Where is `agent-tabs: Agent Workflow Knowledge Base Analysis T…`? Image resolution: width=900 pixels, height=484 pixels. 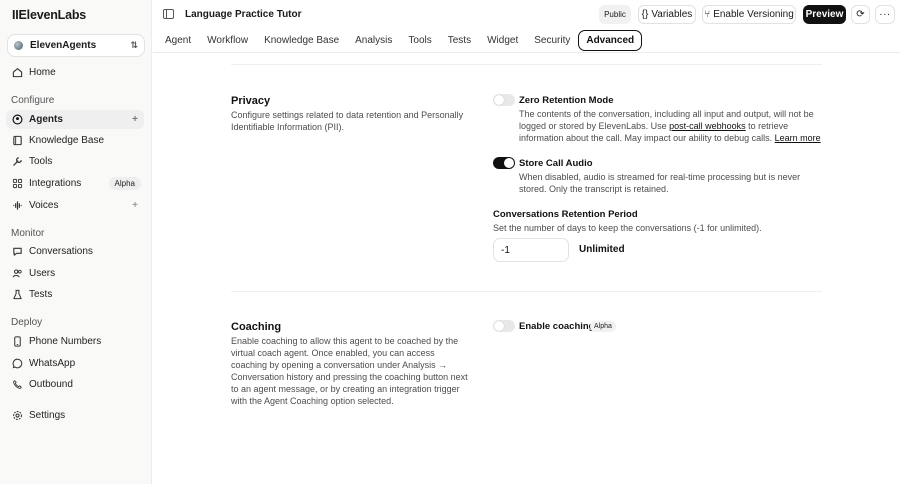
agent-tabs: Agent Workflow Knowledge Base Analysis T… is located at coordinates (400, 40).